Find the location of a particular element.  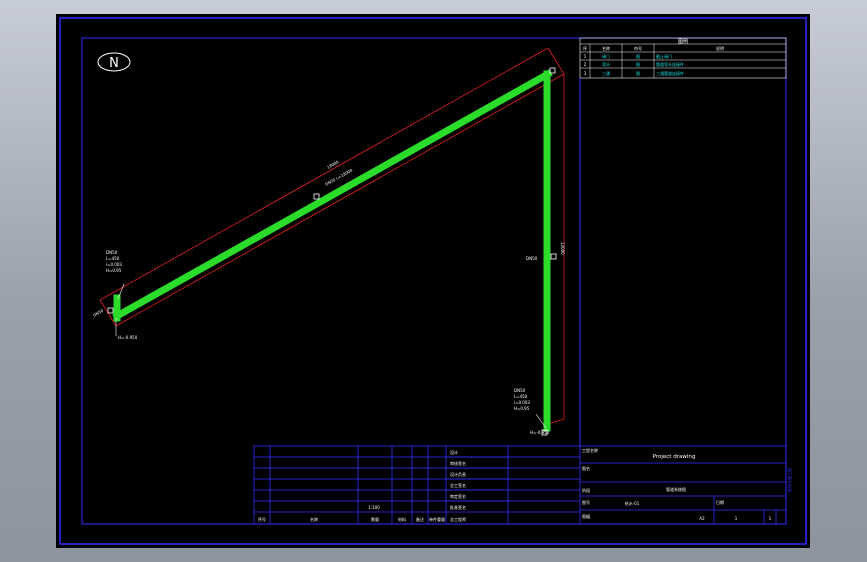

bottom-tag-line-3: i=0.003 is located at coordinates (522, 402).